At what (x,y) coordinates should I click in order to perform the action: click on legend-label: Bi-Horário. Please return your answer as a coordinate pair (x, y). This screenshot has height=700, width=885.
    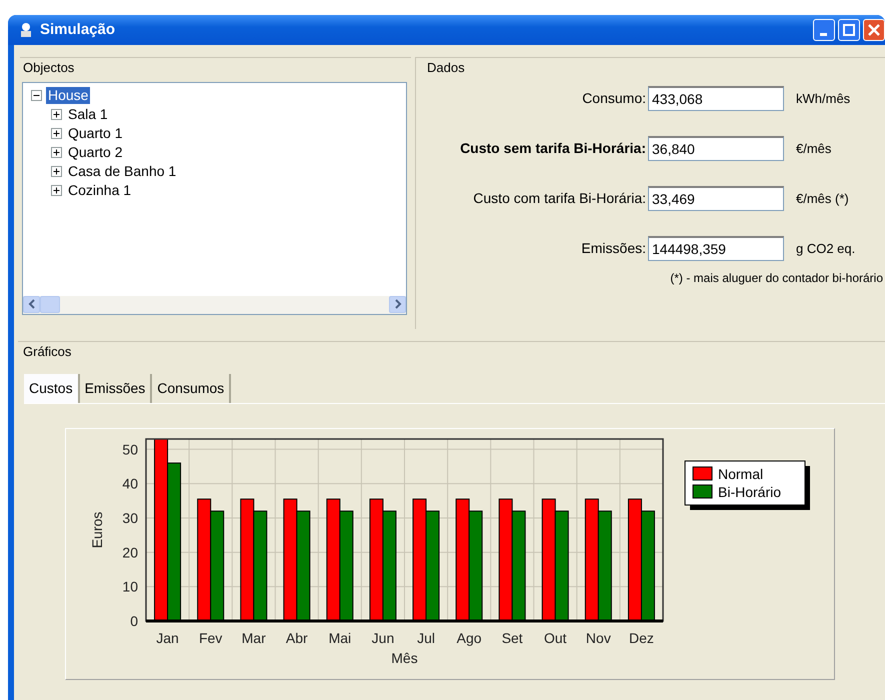
    Looking at the image, I should click on (750, 492).